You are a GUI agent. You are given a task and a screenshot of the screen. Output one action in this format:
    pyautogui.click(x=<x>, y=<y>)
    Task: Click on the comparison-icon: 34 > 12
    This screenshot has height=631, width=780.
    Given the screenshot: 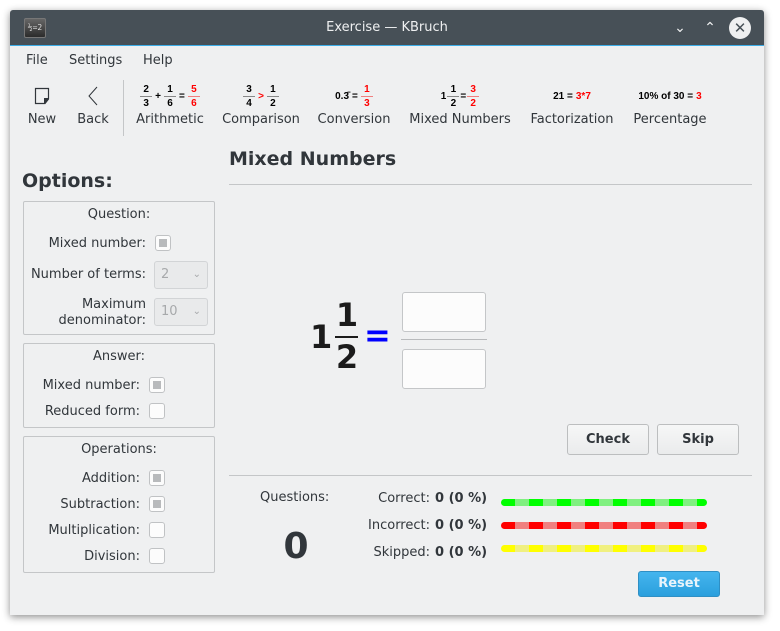 What is the action you would take?
    pyautogui.click(x=261, y=96)
    